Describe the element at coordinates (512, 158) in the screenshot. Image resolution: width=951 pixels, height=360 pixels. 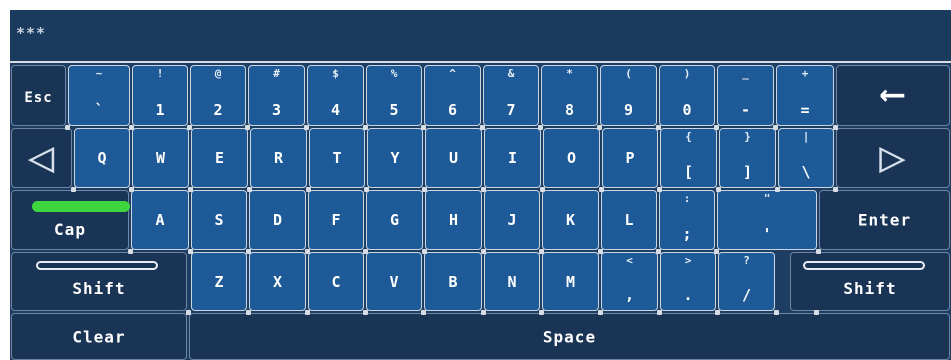
I see `key-i: I` at that location.